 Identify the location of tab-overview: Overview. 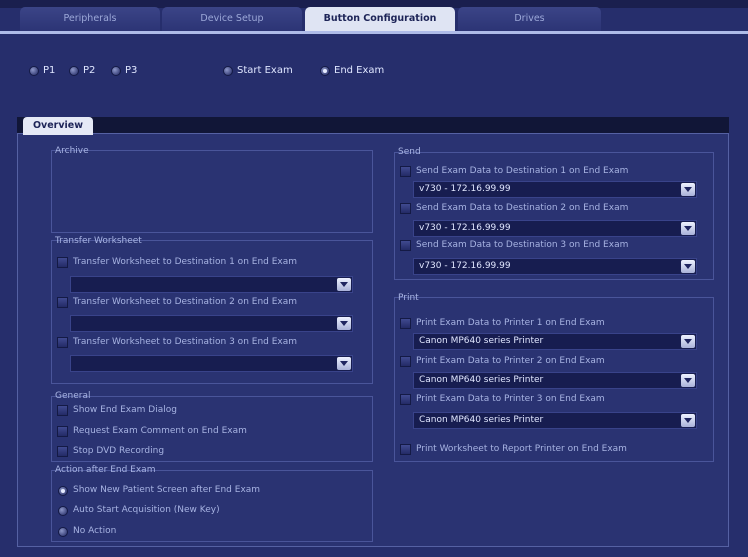
(58, 126).